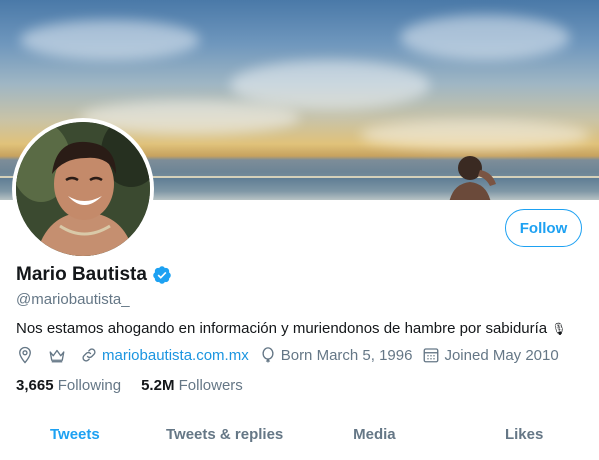 The height and width of the screenshot is (460, 599). I want to click on avatar, so click(83, 189).